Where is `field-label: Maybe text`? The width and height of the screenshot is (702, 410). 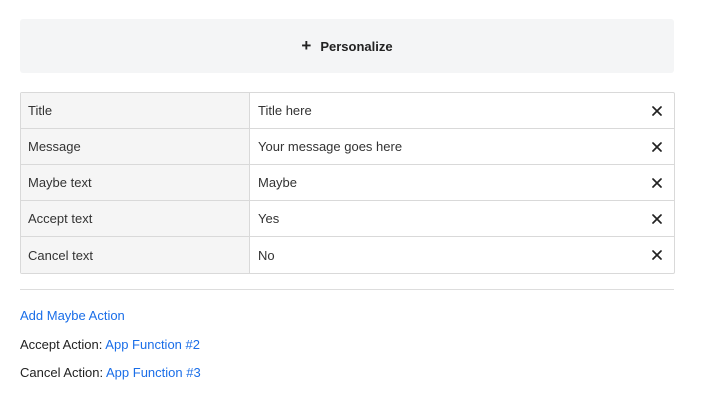 field-label: Maybe text is located at coordinates (135, 182).